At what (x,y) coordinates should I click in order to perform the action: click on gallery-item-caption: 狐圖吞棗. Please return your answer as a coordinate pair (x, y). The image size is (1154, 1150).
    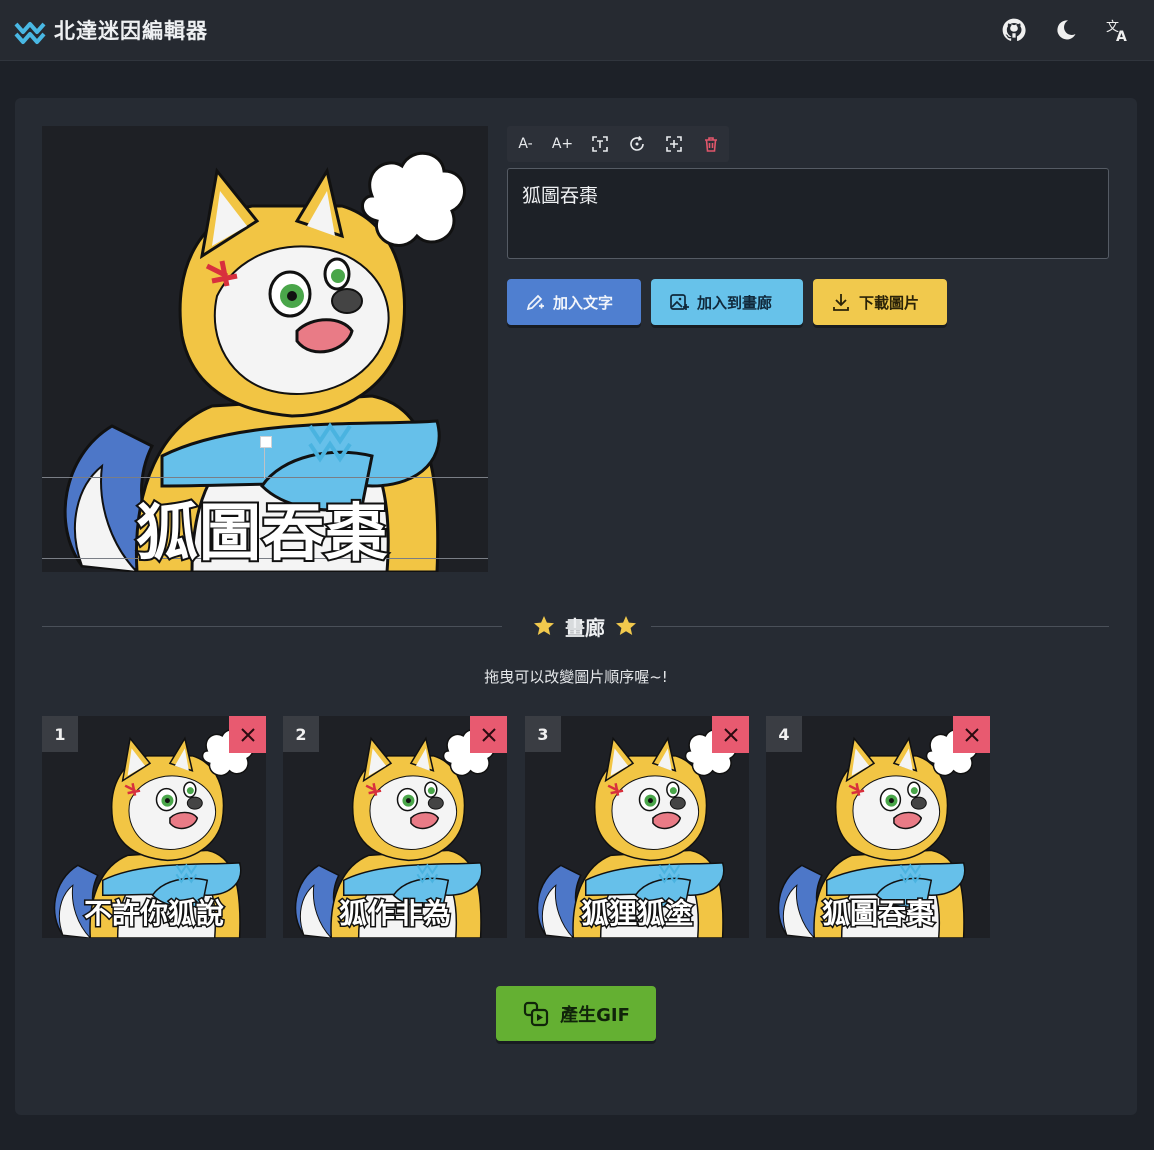
    Looking at the image, I should click on (877, 914).